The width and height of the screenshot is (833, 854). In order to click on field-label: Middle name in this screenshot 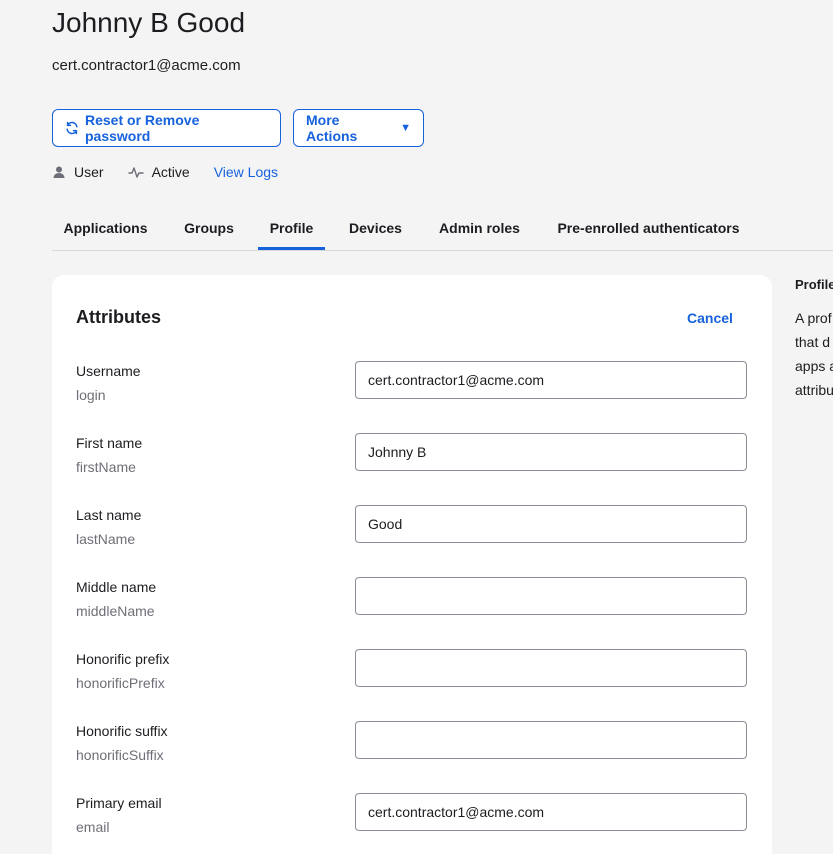, I will do `click(116, 587)`.